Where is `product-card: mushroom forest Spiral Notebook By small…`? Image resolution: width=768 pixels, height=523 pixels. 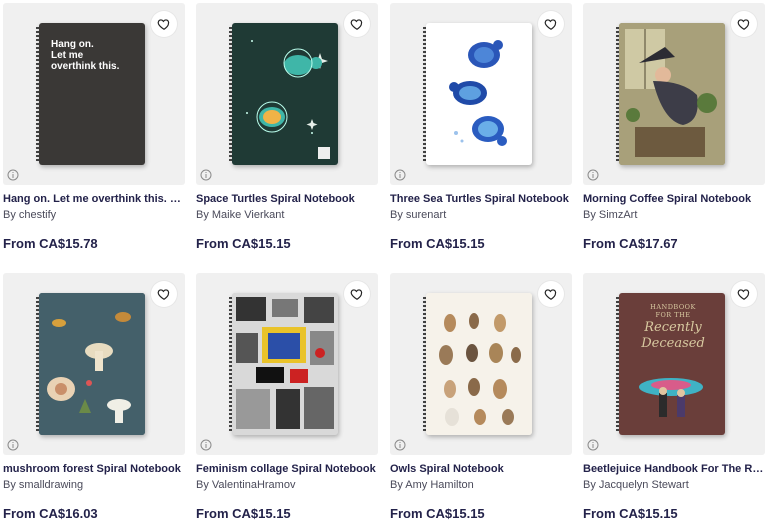
product-card: mushroom forest Spiral Notebook By small… is located at coordinates (94, 398).